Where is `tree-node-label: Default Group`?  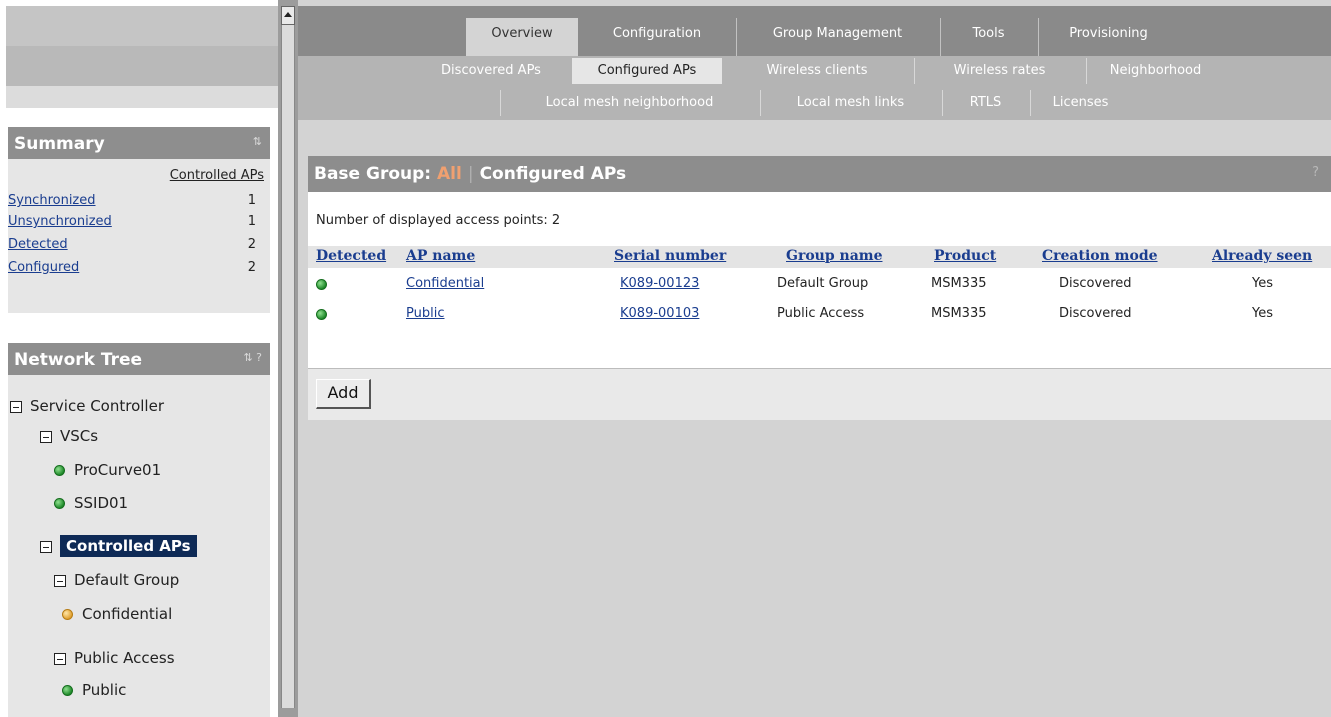 tree-node-label: Default Group is located at coordinates (127, 580).